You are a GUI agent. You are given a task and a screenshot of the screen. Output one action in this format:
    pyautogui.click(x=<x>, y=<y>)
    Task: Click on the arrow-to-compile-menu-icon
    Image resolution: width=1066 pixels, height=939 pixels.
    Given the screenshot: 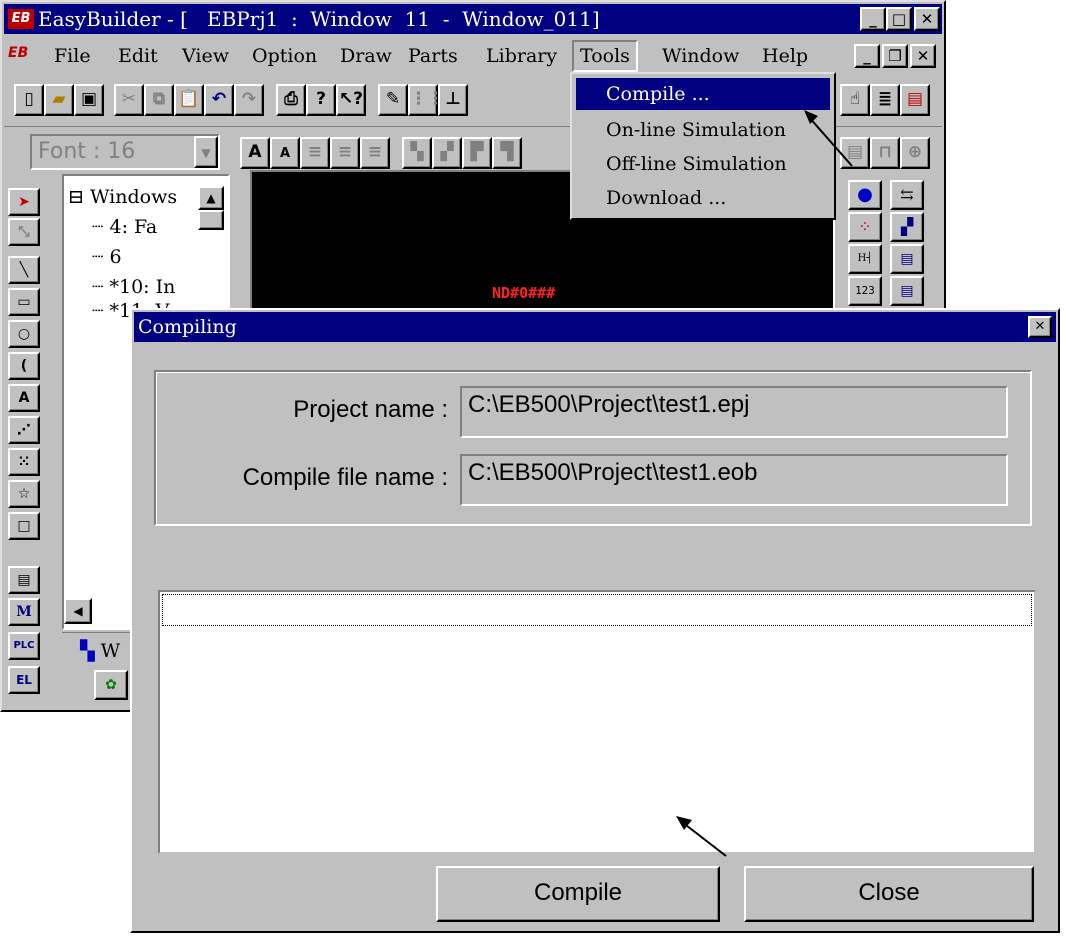 What is the action you would take?
    pyautogui.click(x=828, y=138)
    